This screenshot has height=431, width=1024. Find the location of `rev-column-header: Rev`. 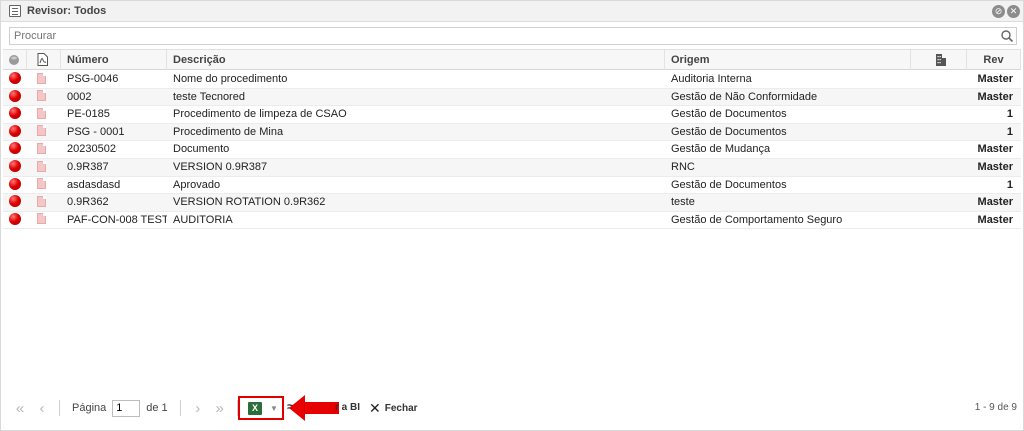

rev-column-header: Rev is located at coordinates (994, 60).